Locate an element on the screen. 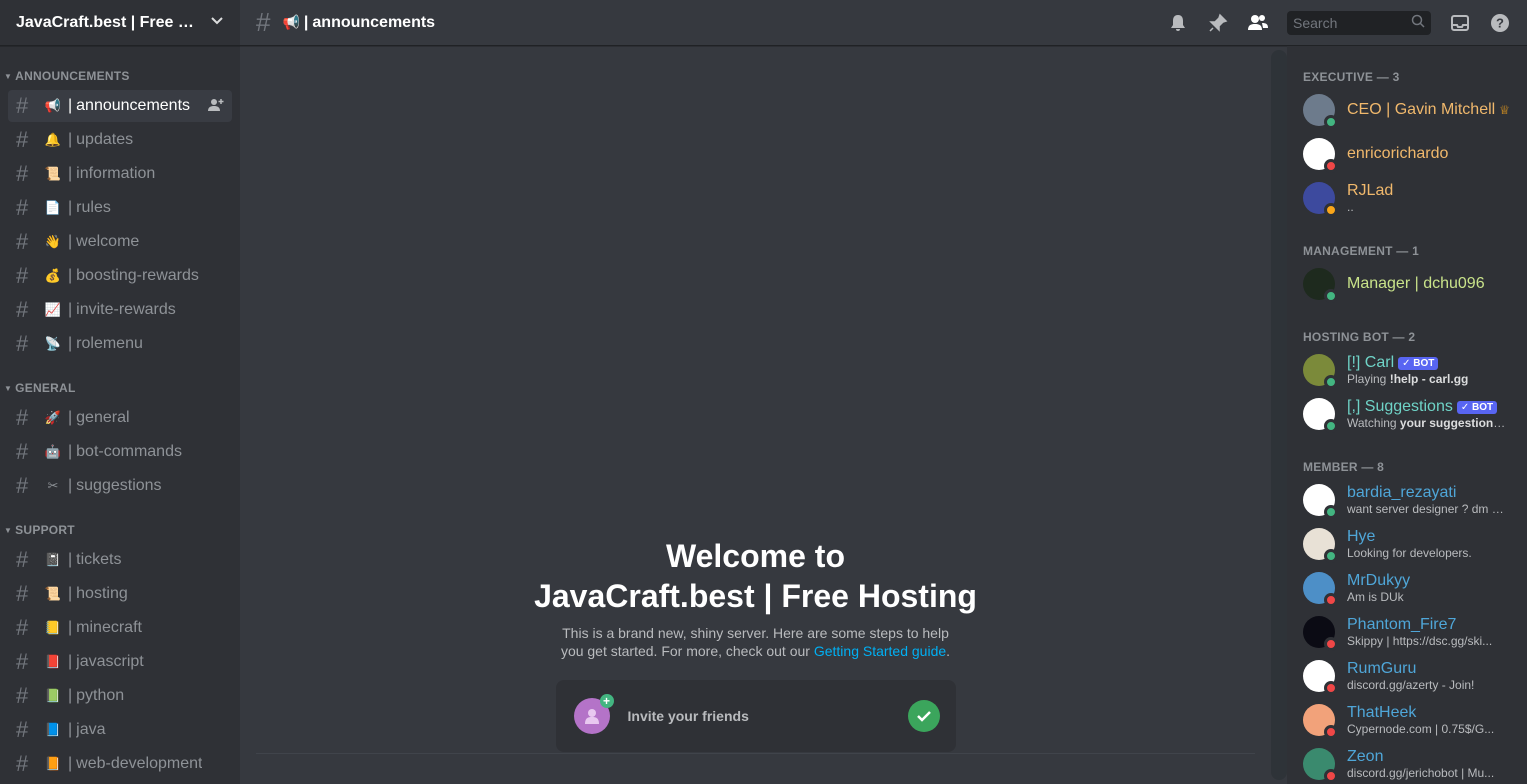 This screenshot has height=784, width=1527. add-member-icon is located at coordinates (216, 106).